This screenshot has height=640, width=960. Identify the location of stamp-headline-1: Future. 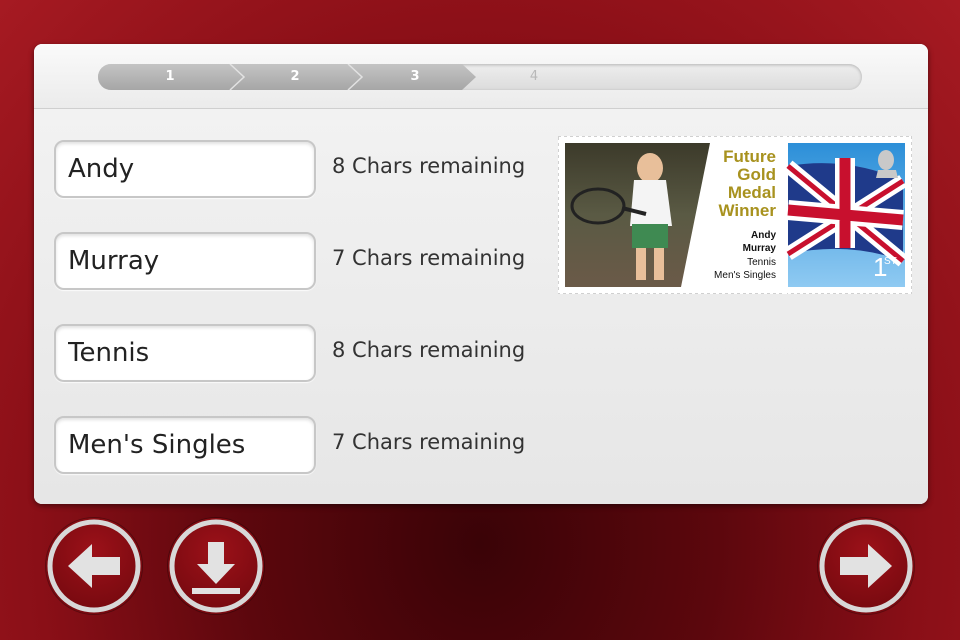
(749, 156).